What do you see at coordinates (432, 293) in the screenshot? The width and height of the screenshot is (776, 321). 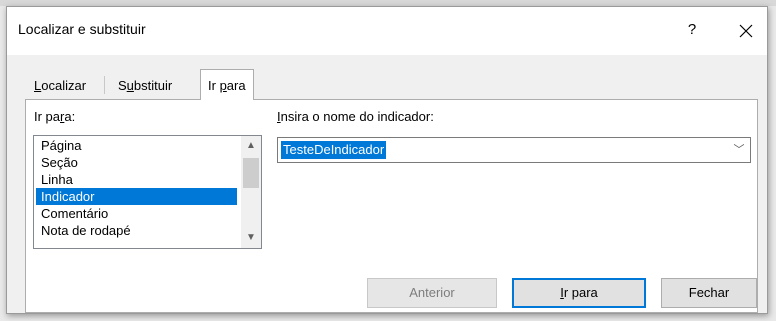 I see `previous-button: Anterior` at bounding box center [432, 293].